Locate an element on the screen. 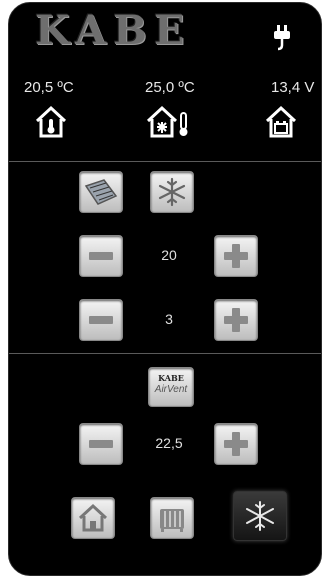 This screenshot has height=582, width=331. increase-level-button is located at coordinates (236, 320).